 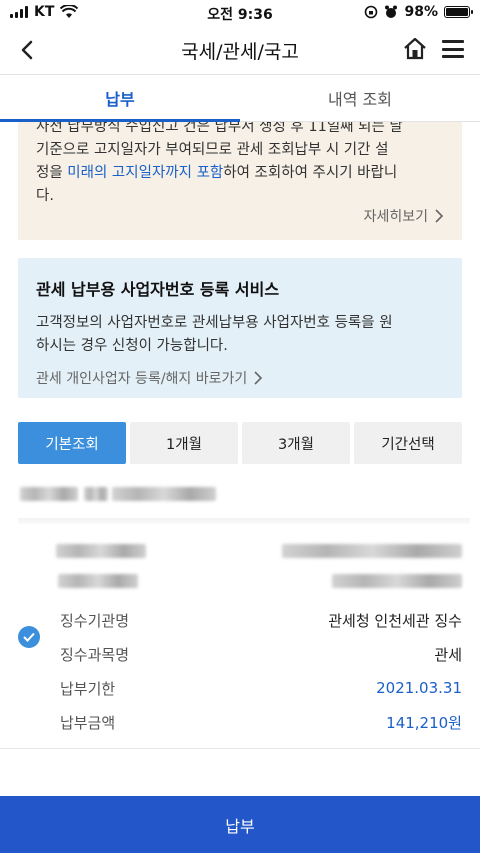 What do you see at coordinates (45, 196) in the screenshot?
I see `notice-line-4: 다.` at bounding box center [45, 196].